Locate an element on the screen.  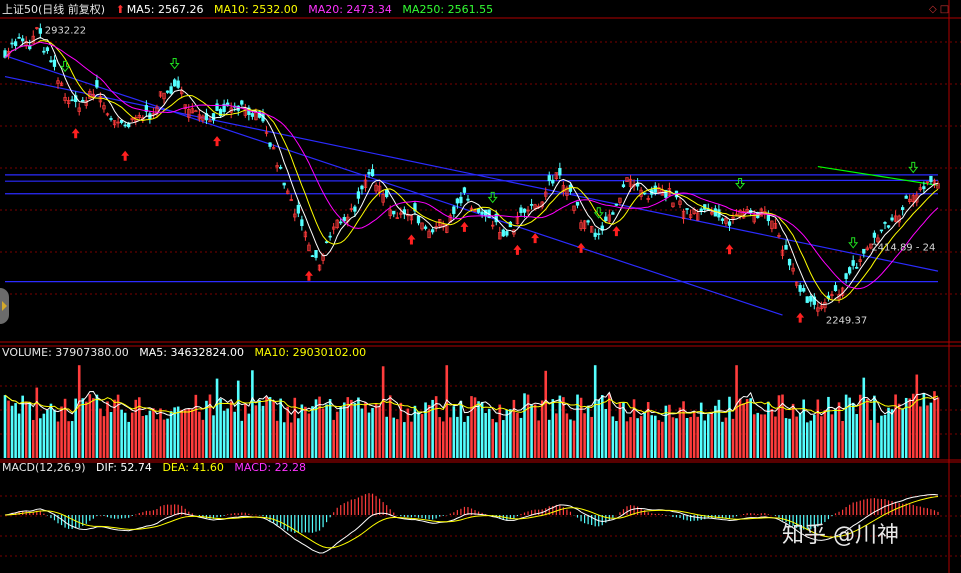
watermark: 知乎 @川神 is located at coordinates (840, 535).